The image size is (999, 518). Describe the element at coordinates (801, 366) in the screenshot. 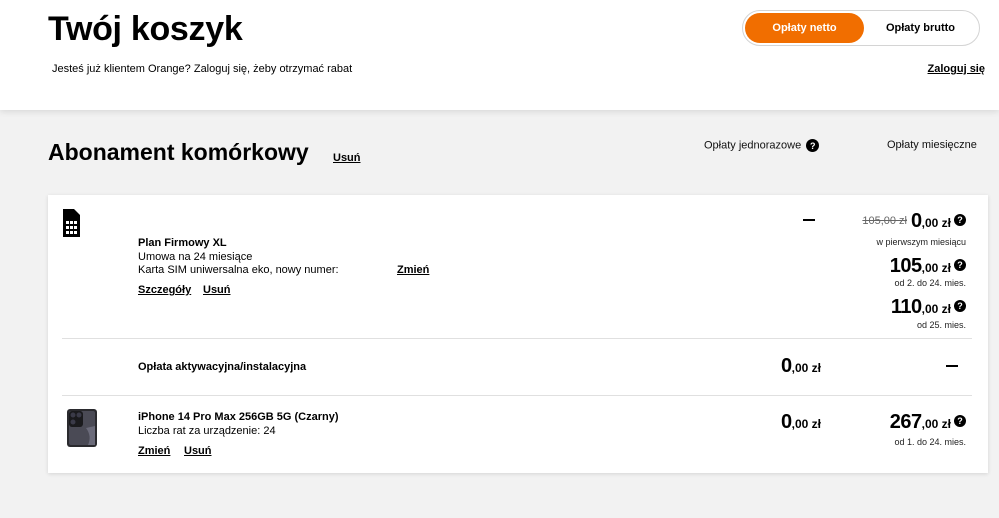

I see `activation-one-time-price: 0,00 zł` at that location.